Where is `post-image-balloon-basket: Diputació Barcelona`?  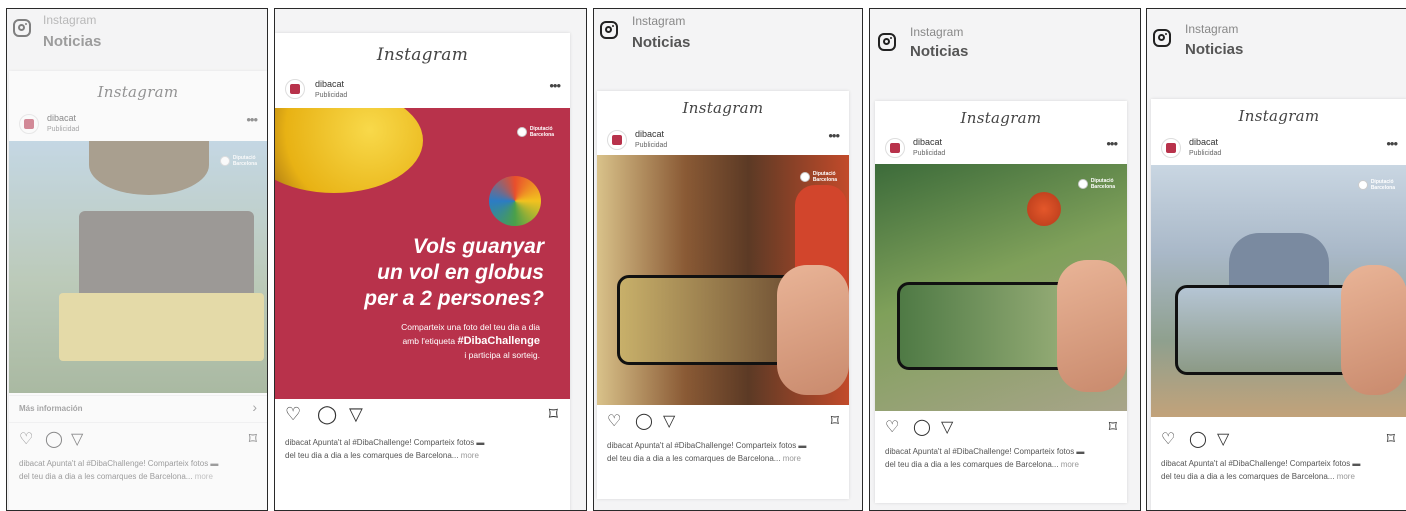 post-image-balloon-basket: Diputació Barcelona is located at coordinates (138, 267).